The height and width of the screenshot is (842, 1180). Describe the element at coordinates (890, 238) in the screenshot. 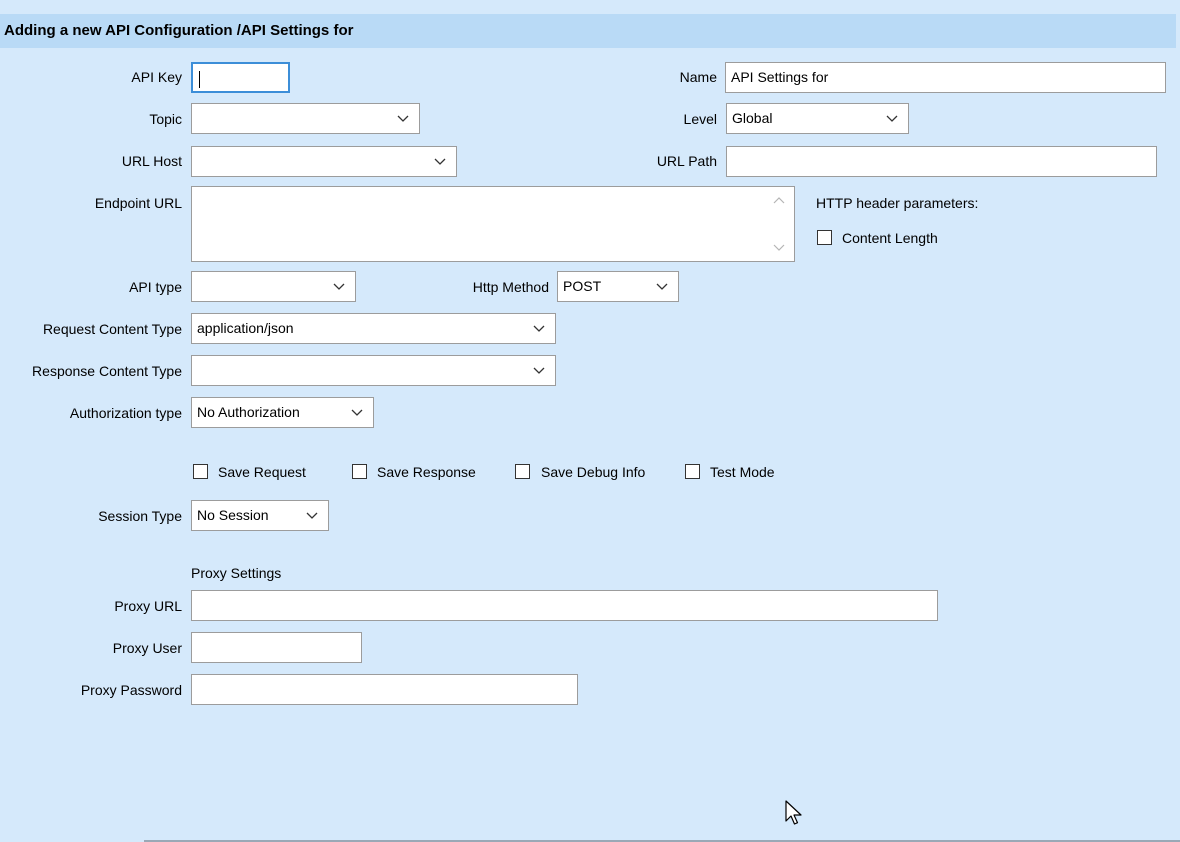

I see `content-length-label: Content Length` at that location.